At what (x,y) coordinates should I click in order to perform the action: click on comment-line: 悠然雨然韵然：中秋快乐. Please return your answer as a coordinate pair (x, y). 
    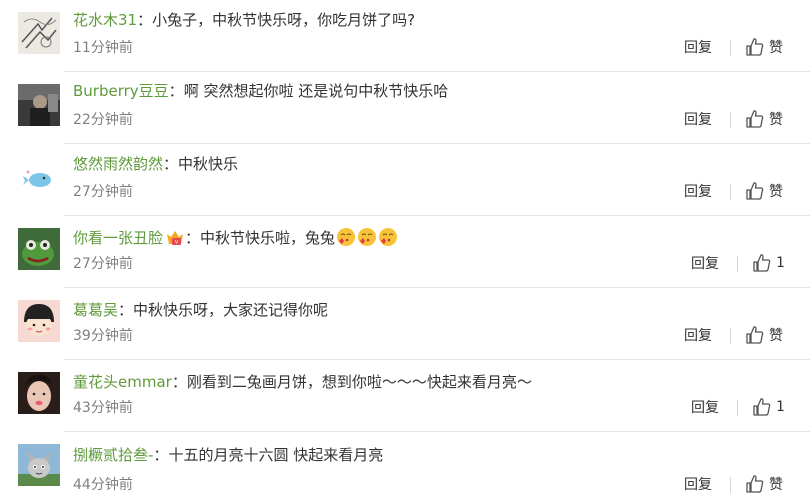
    Looking at the image, I should click on (155, 164).